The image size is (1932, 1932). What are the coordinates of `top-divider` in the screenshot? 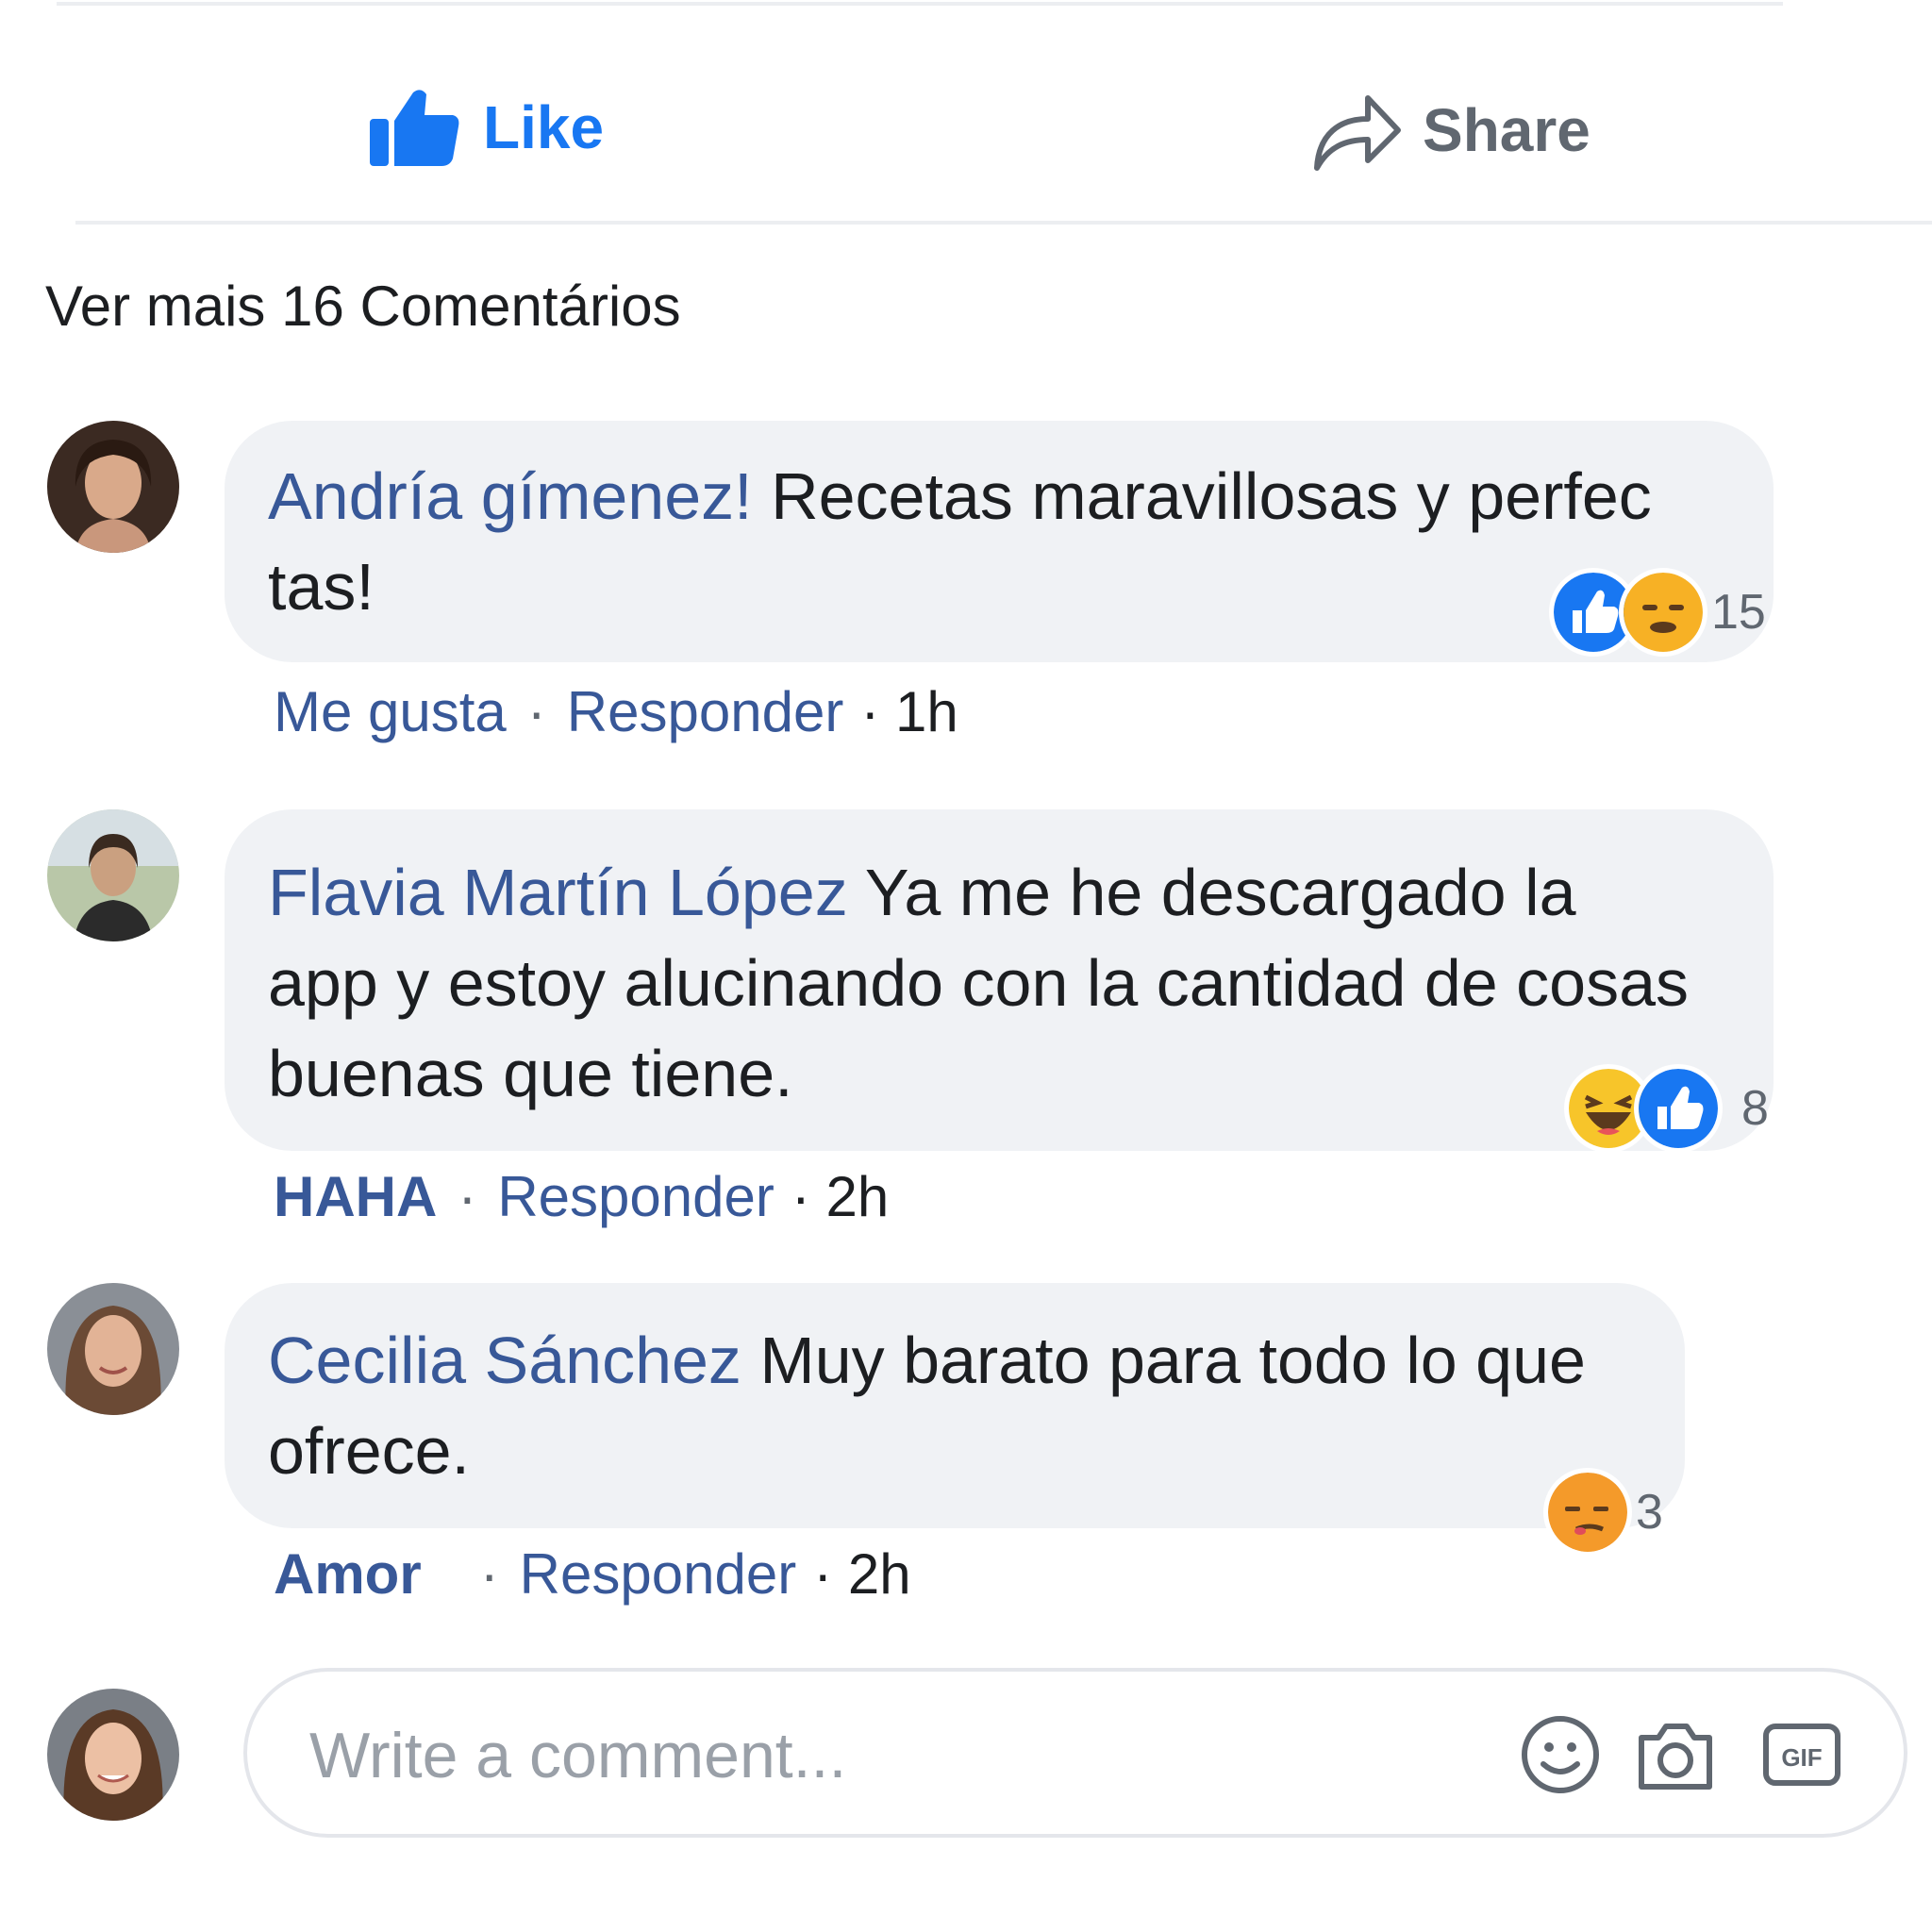 It's located at (920, 4).